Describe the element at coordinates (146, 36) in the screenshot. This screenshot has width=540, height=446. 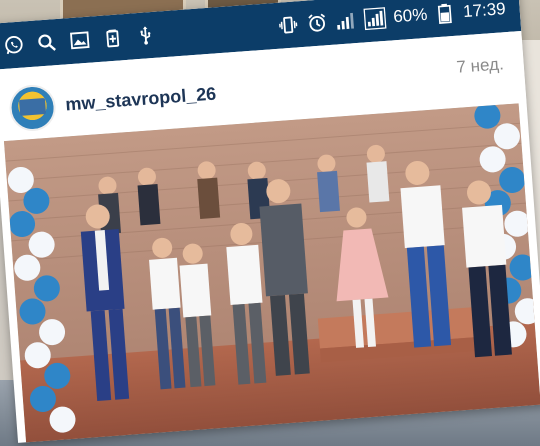
I see `usb-icon` at that location.